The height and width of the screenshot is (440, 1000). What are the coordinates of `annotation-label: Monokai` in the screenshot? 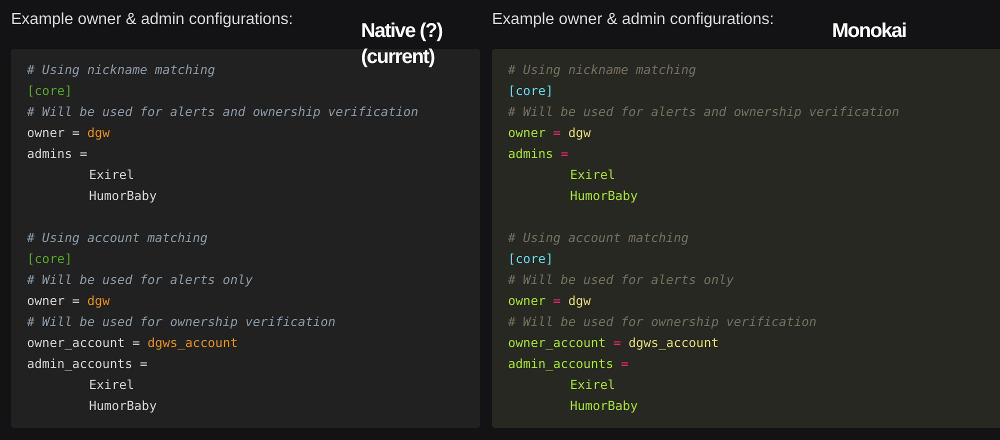 It's located at (869, 31).